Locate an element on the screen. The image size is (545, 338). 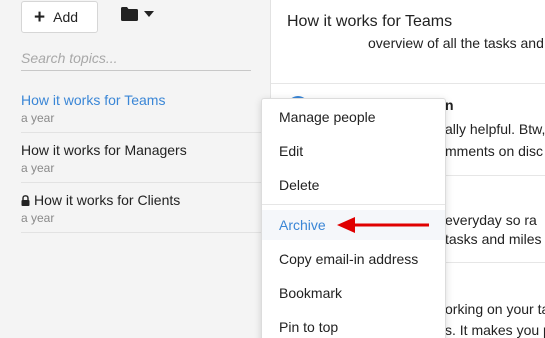
menu-item-edit: Edit is located at coordinates (353, 151).